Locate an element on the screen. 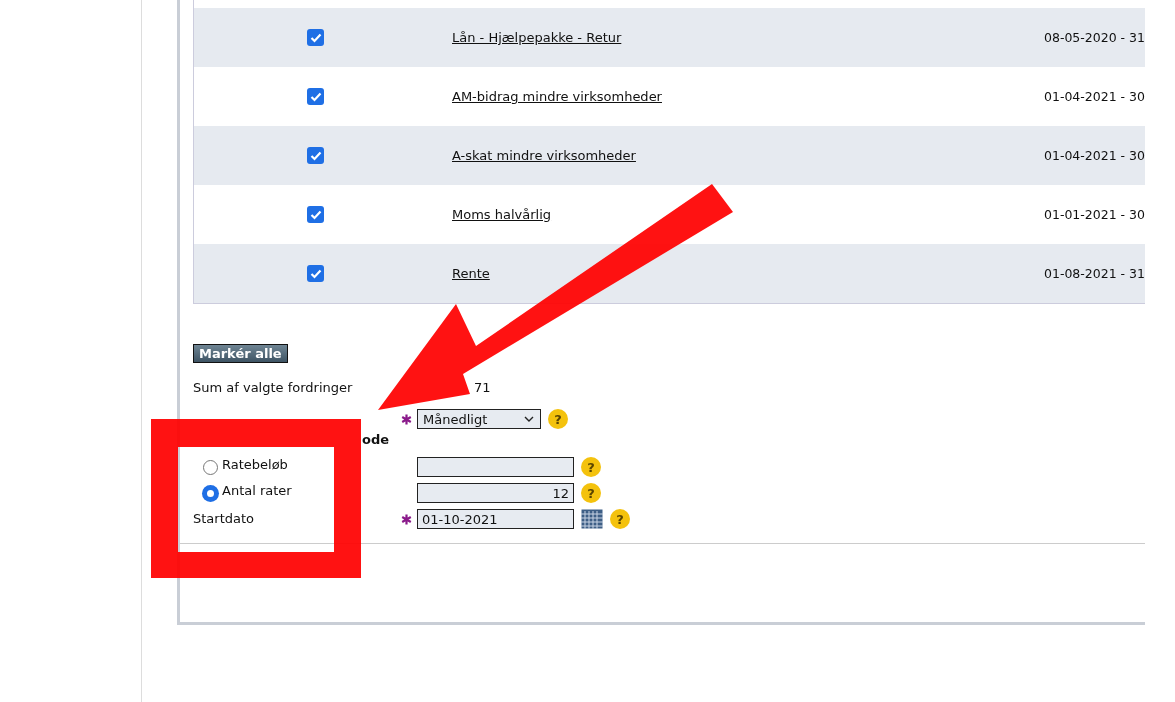 Image resolution: width=1175 pixels, height=702 pixels. input-field: 12 is located at coordinates (495, 493).